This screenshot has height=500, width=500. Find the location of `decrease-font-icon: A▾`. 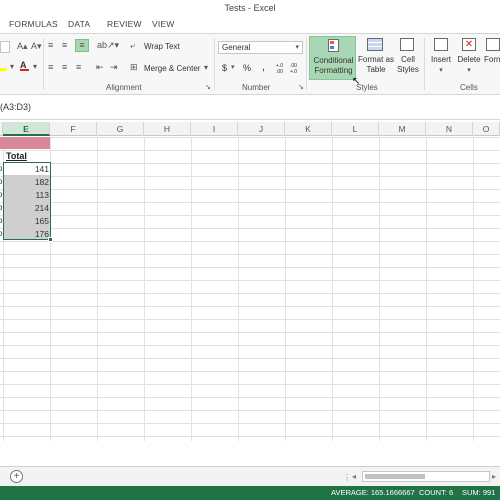

decrease-font-icon: A▾ is located at coordinates (36, 46).